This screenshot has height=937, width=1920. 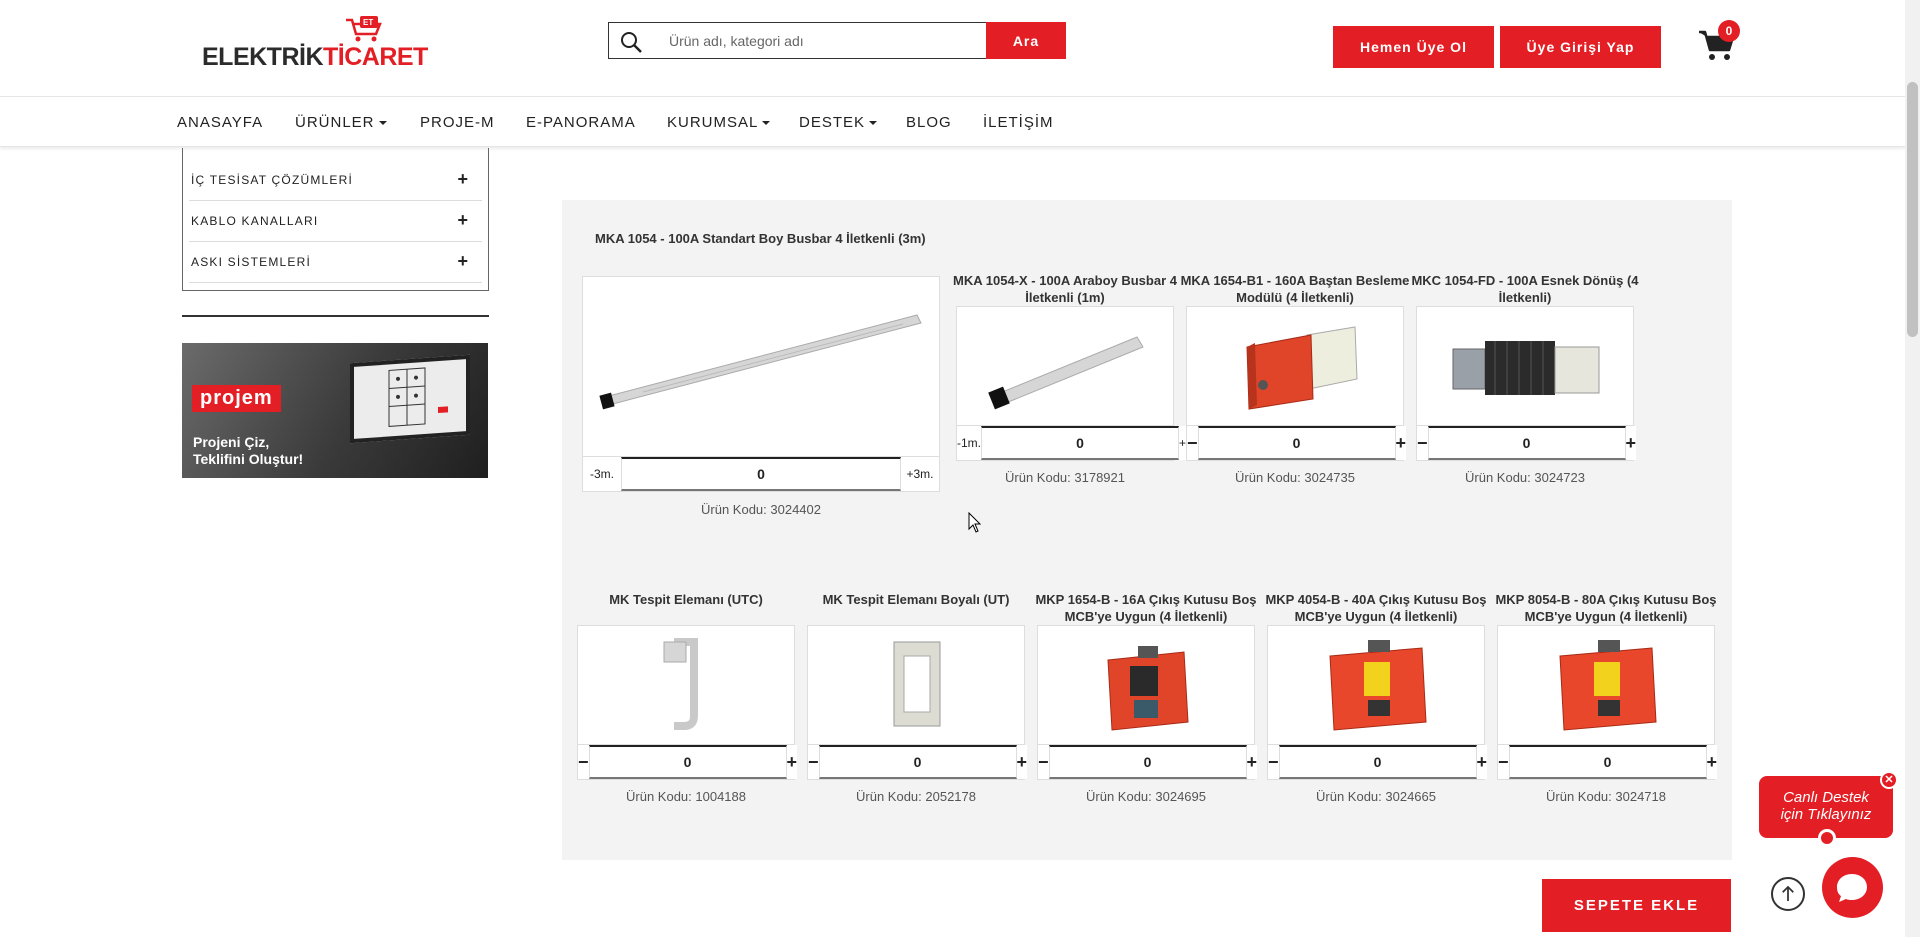 I want to click on fixing-element-image, so click(x=680, y=684).